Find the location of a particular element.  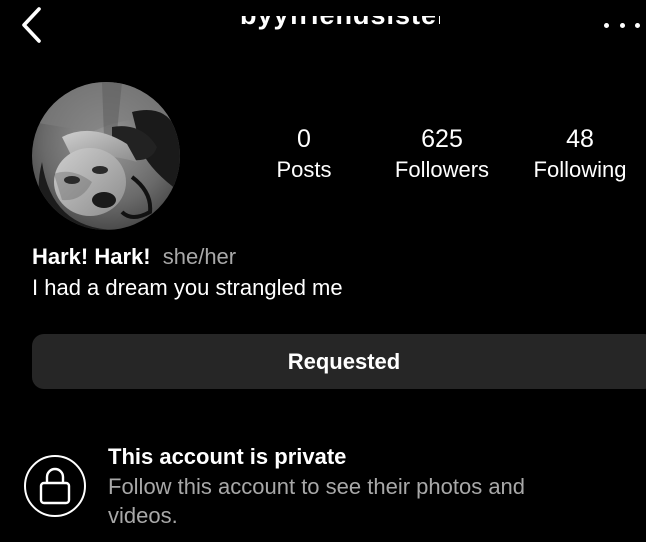

avatar is located at coordinates (106, 156).